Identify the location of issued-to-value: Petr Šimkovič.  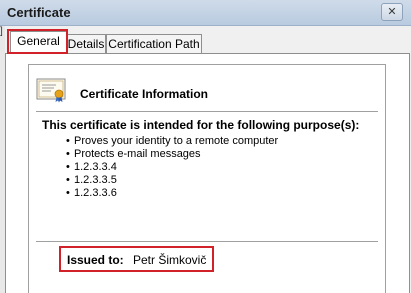
(170, 260).